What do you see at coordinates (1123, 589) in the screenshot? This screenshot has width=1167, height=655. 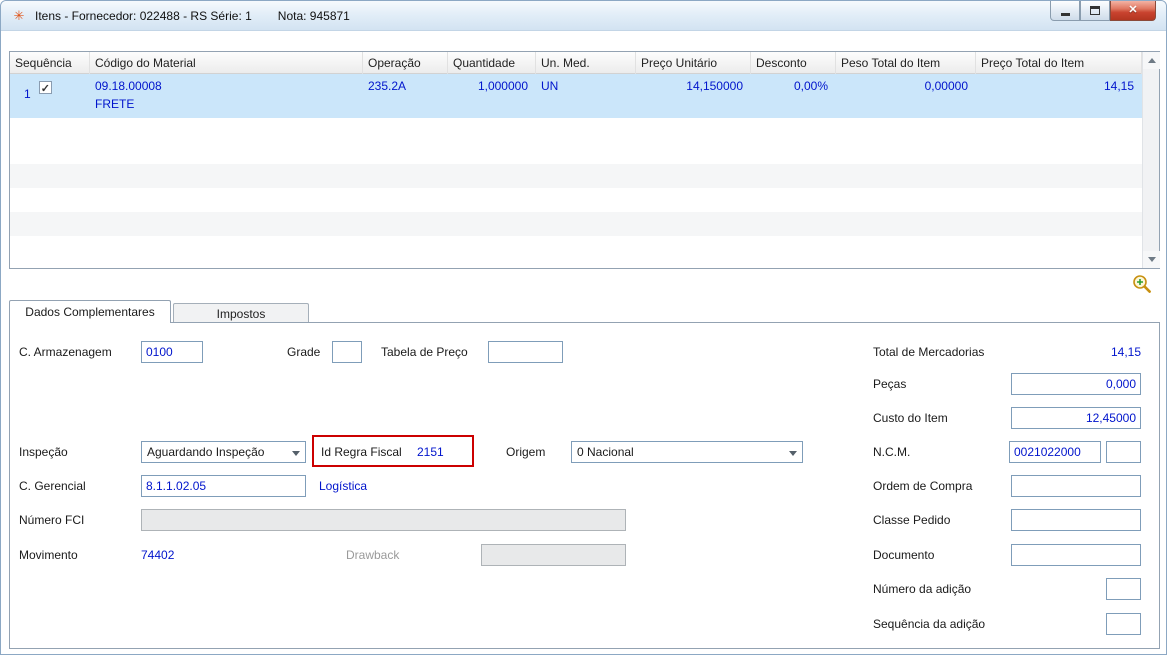 I see `numero-adicao-input` at bounding box center [1123, 589].